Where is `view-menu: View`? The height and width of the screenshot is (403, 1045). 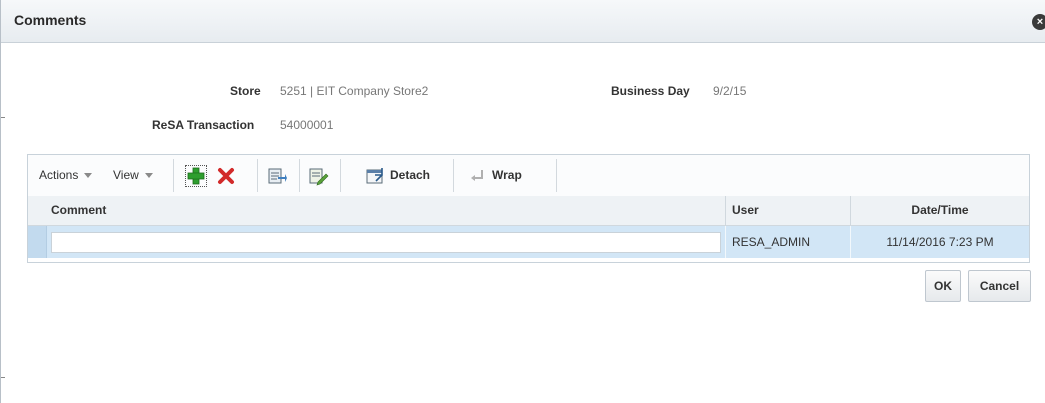 view-menu: View is located at coordinates (133, 175).